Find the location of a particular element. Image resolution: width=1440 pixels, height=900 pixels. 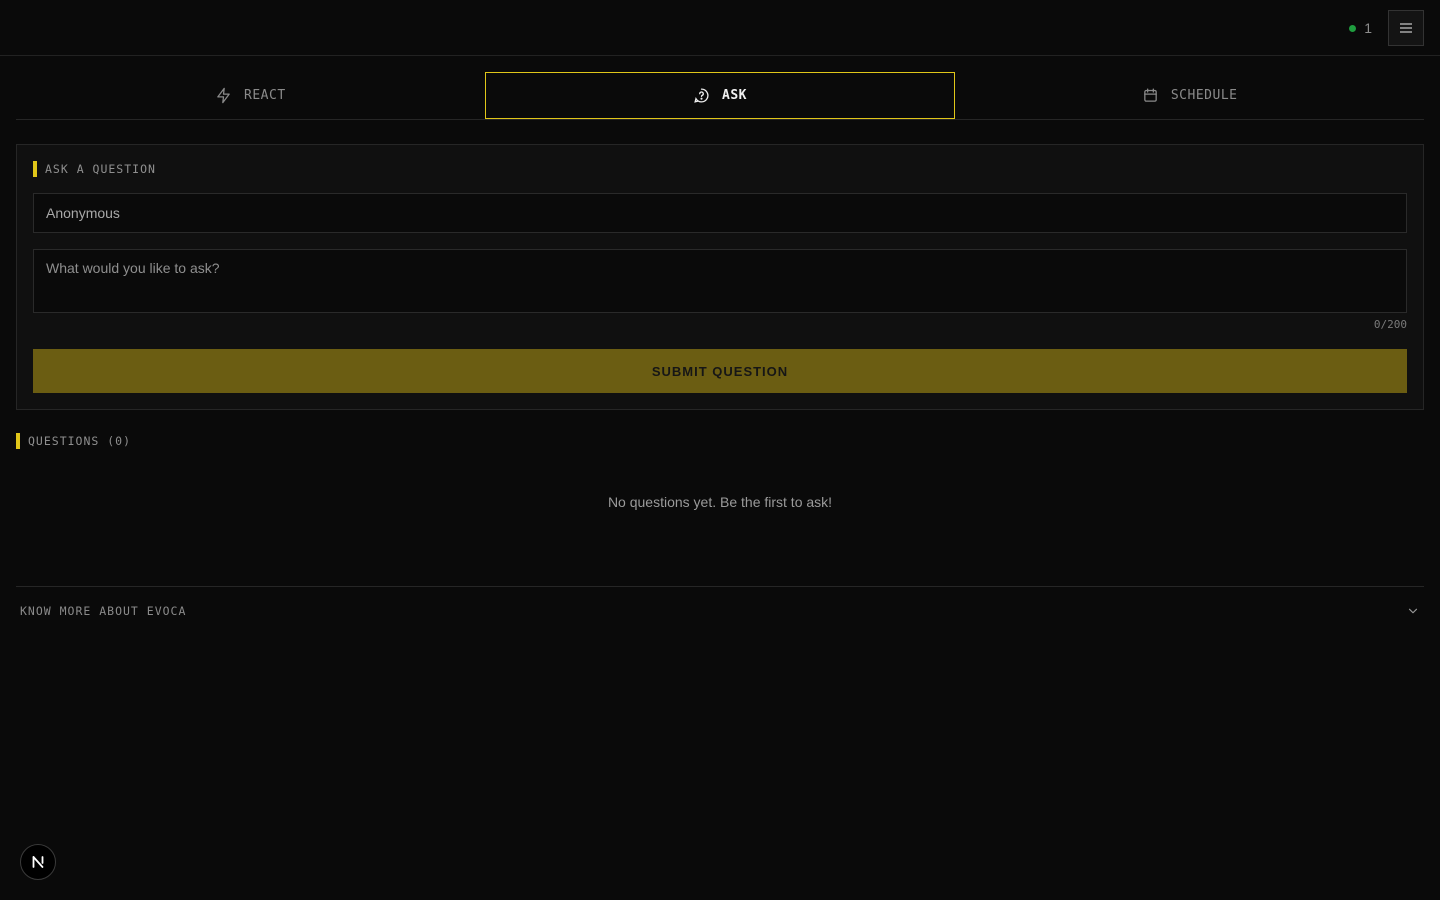

hamburger-menu-icon is located at coordinates (1406, 28).